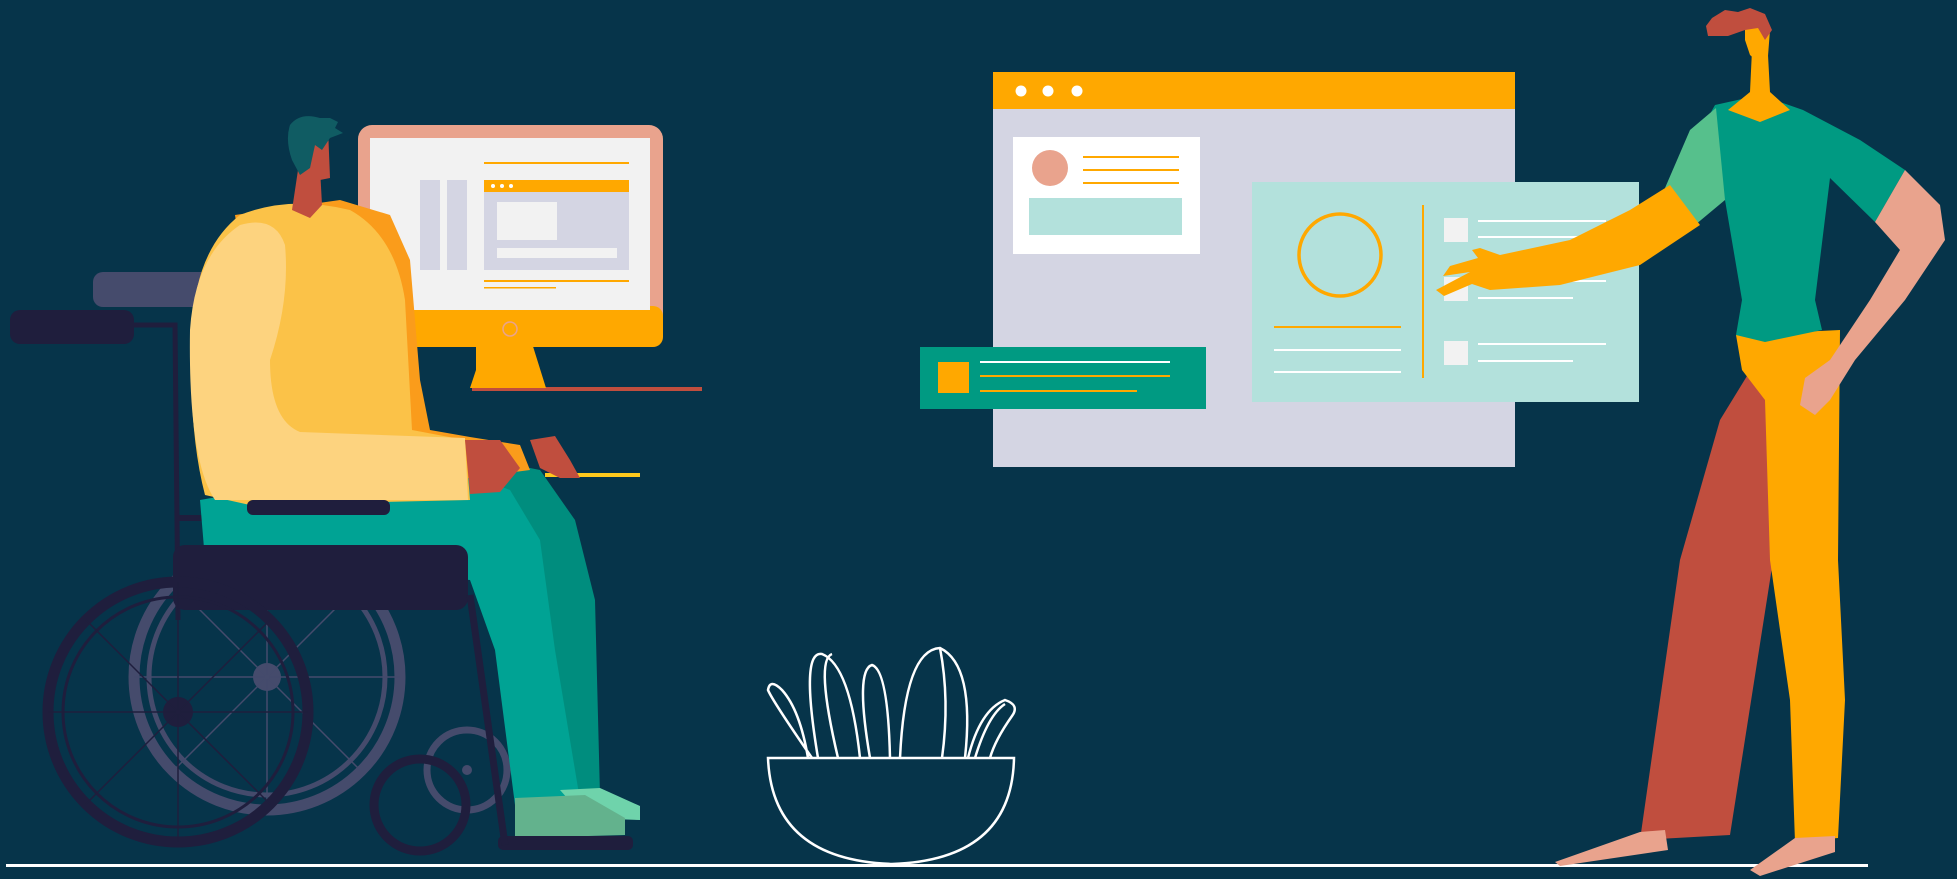 This screenshot has width=1957, height=879. I want to click on avatar-circle-icon, so click(1050, 168).